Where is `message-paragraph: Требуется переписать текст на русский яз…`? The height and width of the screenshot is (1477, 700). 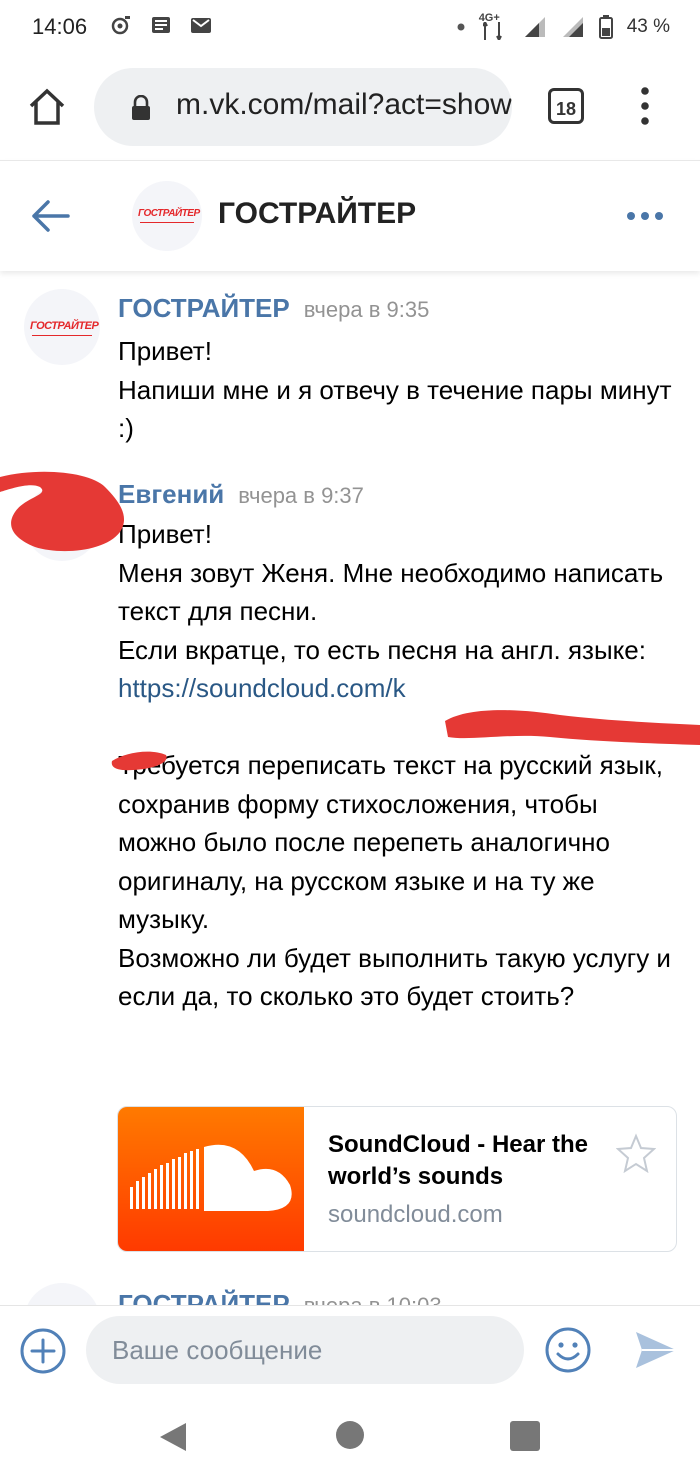
message-paragraph: Требуется переписать текст на русский яз… is located at coordinates (390, 842).